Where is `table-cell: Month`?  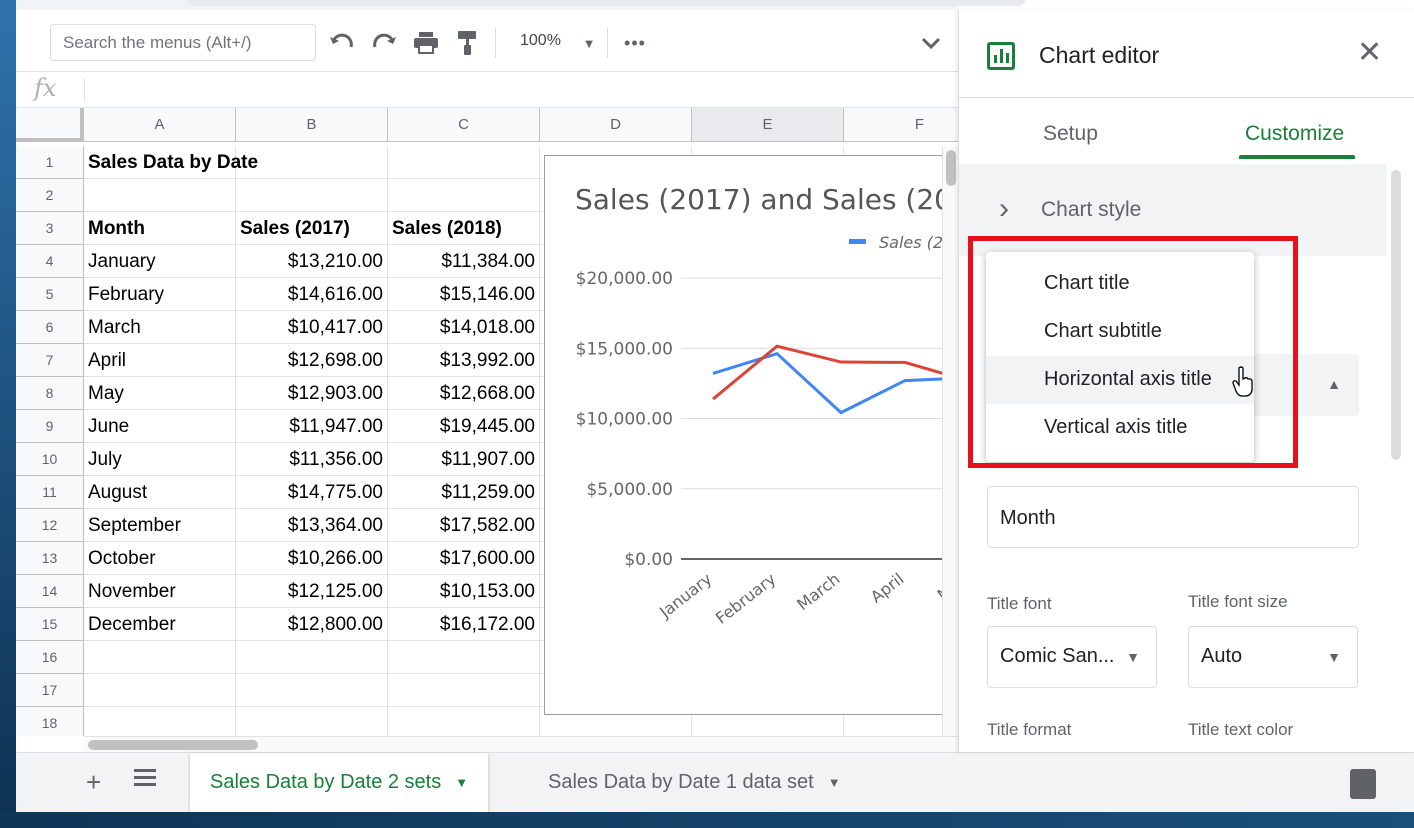
table-cell: Month is located at coordinates (160, 228).